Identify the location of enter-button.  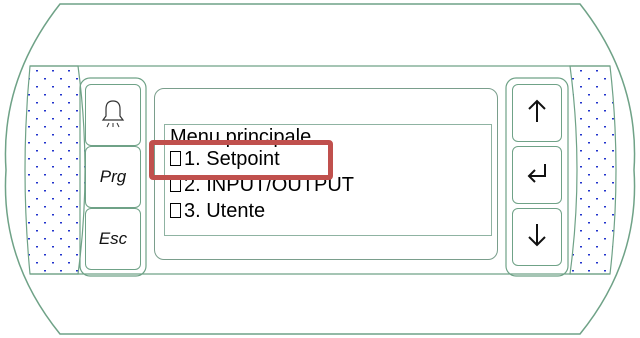
(537, 175).